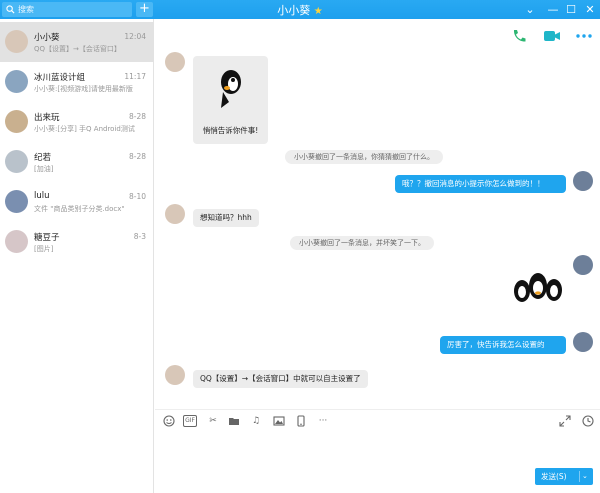 The height and width of the screenshot is (493, 600). What do you see at coordinates (571, 9) in the screenshot?
I see `maximize-button: ☐` at bounding box center [571, 9].